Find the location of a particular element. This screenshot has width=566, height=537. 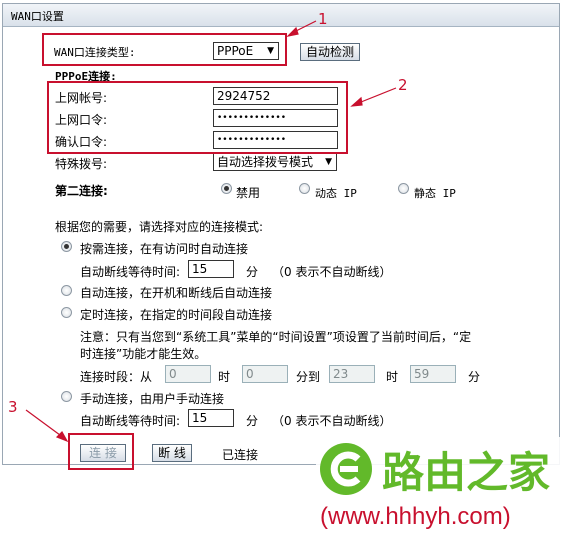

watermark-brand: 路由之家 is located at coordinates (466, 472).